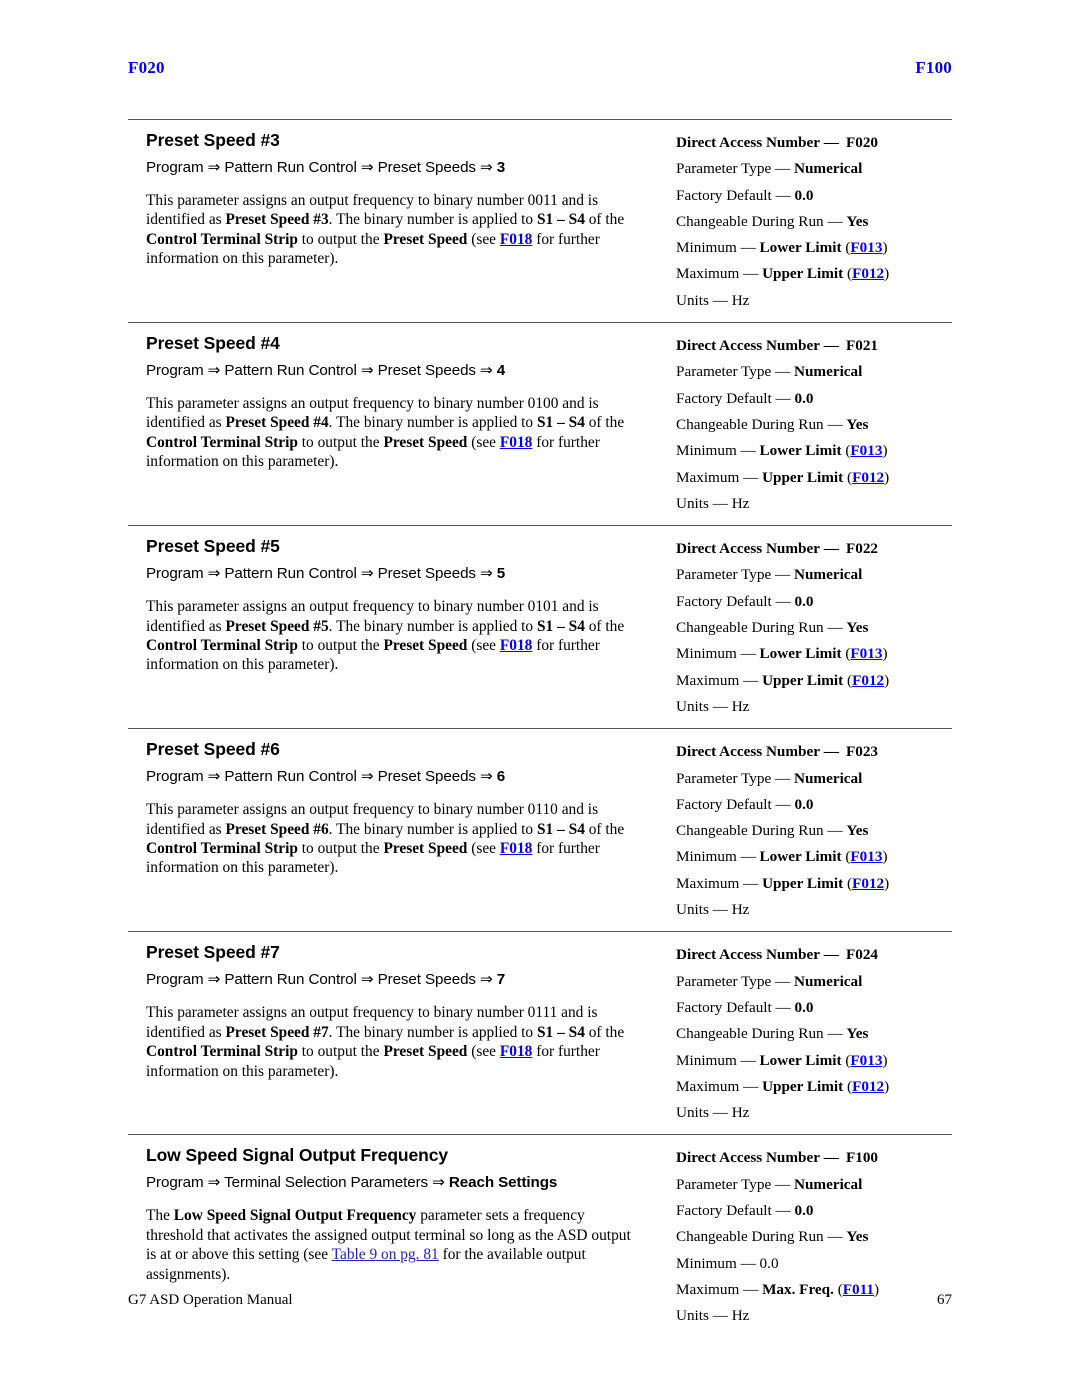 The height and width of the screenshot is (1397, 1080). Describe the element at coordinates (560, 626) in the screenshot. I see `body-bold-part: S1 – S4` at that location.